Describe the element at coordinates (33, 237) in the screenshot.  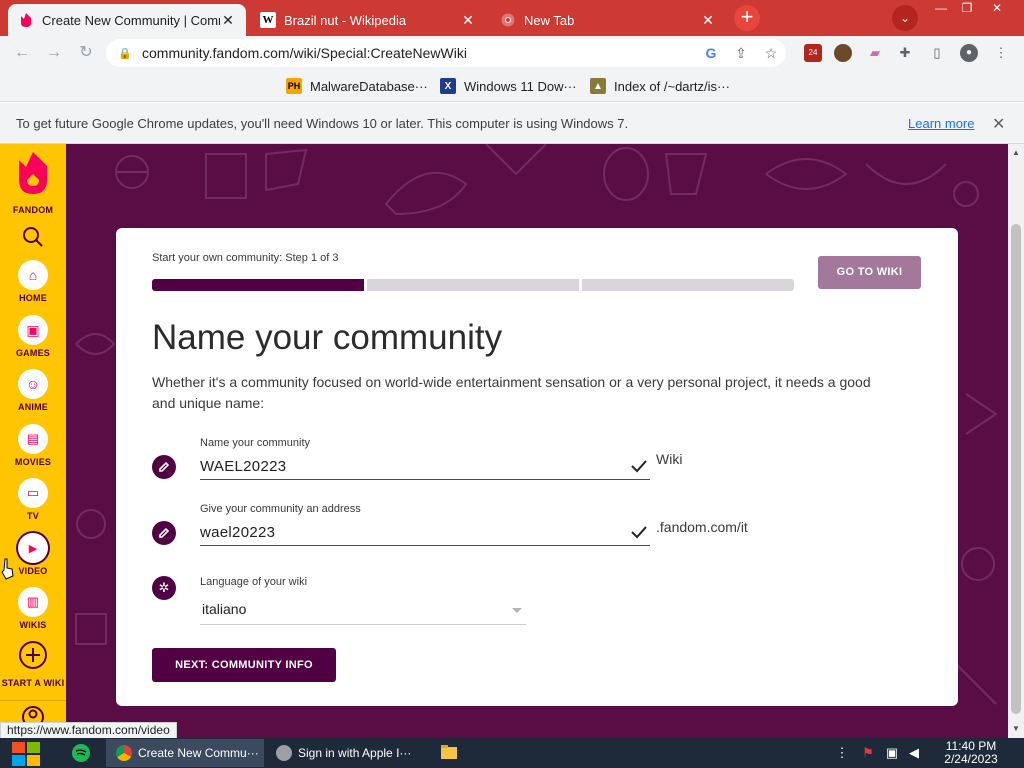
I see `search-icon` at that location.